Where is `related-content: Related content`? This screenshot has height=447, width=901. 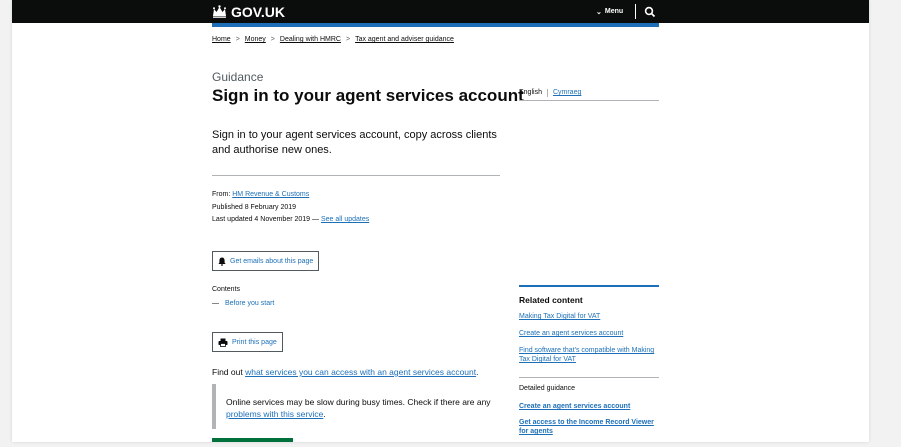
related-content: Related content is located at coordinates (589, 295).